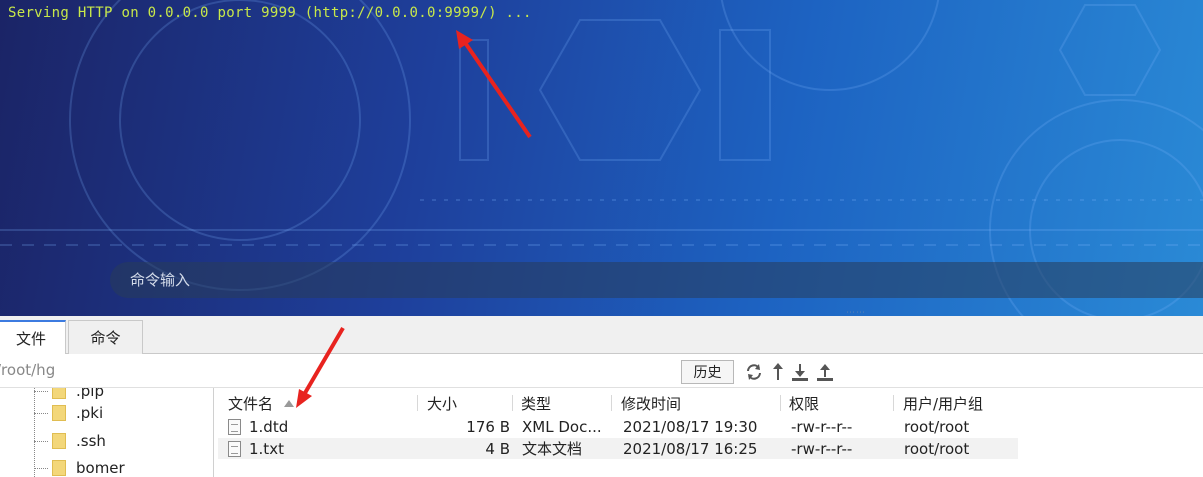 The height and width of the screenshot is (477, 1203). What do you see at coordinates (804, 403) in the screenshot?
I see `column-header-permissions: 权限` at bounding box center [804, 403].